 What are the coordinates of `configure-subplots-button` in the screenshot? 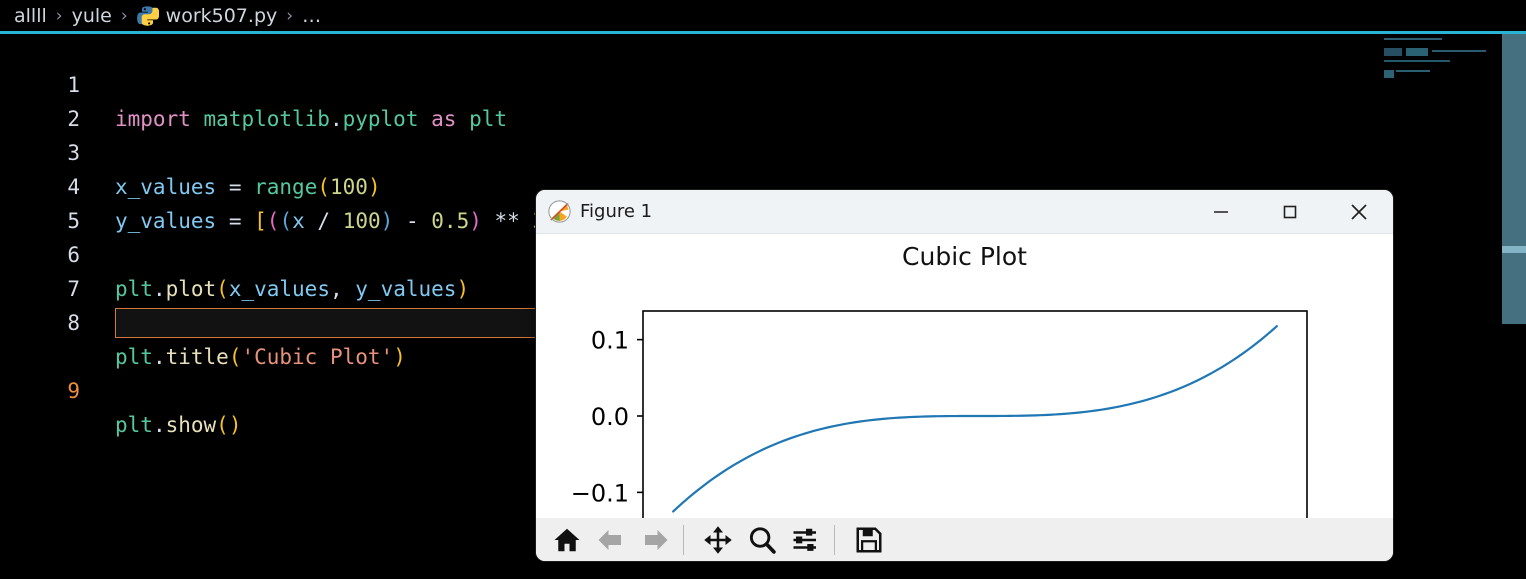 It's located at (806, 540).